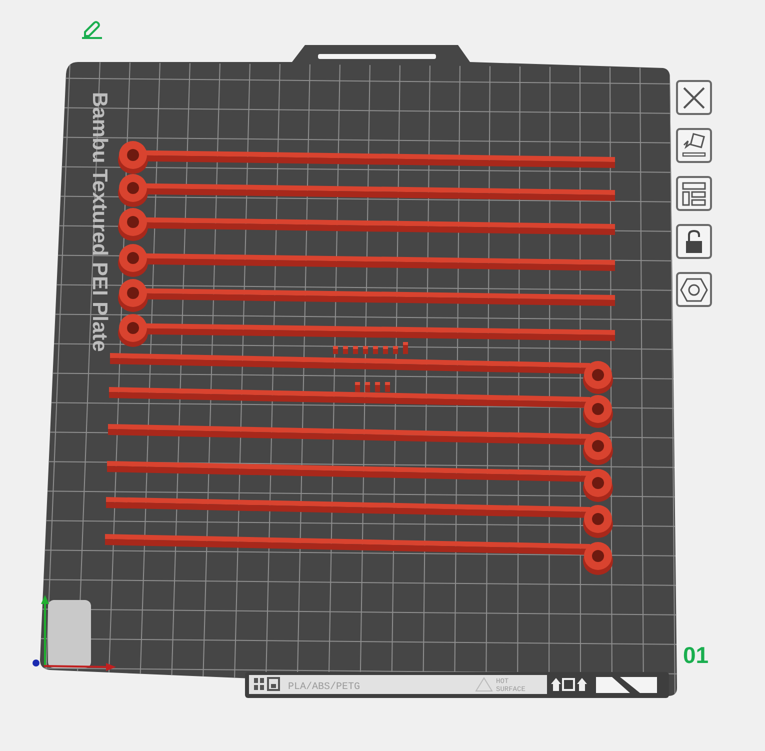  I want to click on grid-icon, so click(259, 684).